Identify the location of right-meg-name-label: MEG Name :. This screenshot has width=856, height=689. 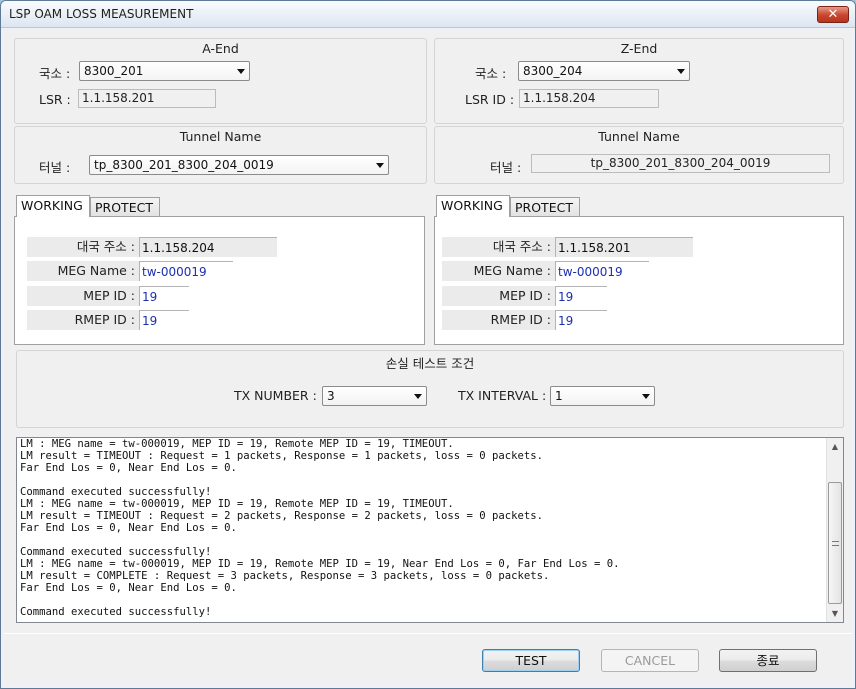
(498, 271).